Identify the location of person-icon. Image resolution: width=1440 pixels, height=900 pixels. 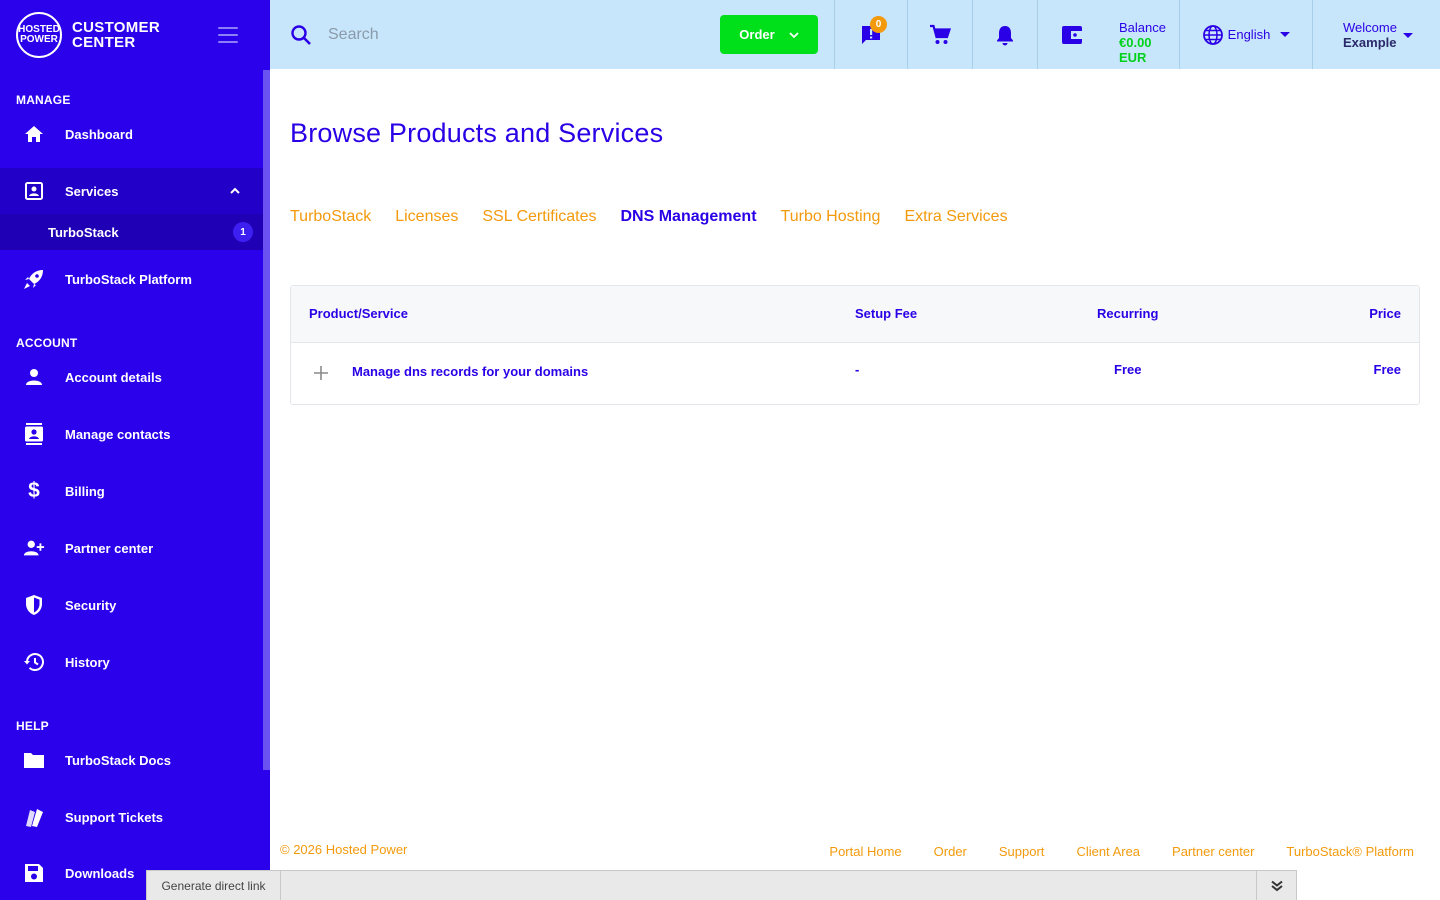
(34, 377).